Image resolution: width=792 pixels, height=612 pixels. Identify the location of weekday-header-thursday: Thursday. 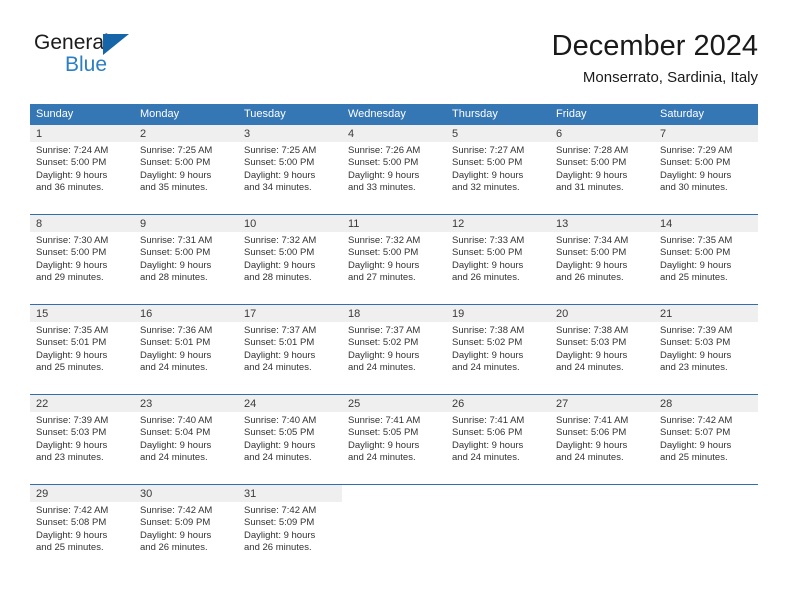
(498, 114).